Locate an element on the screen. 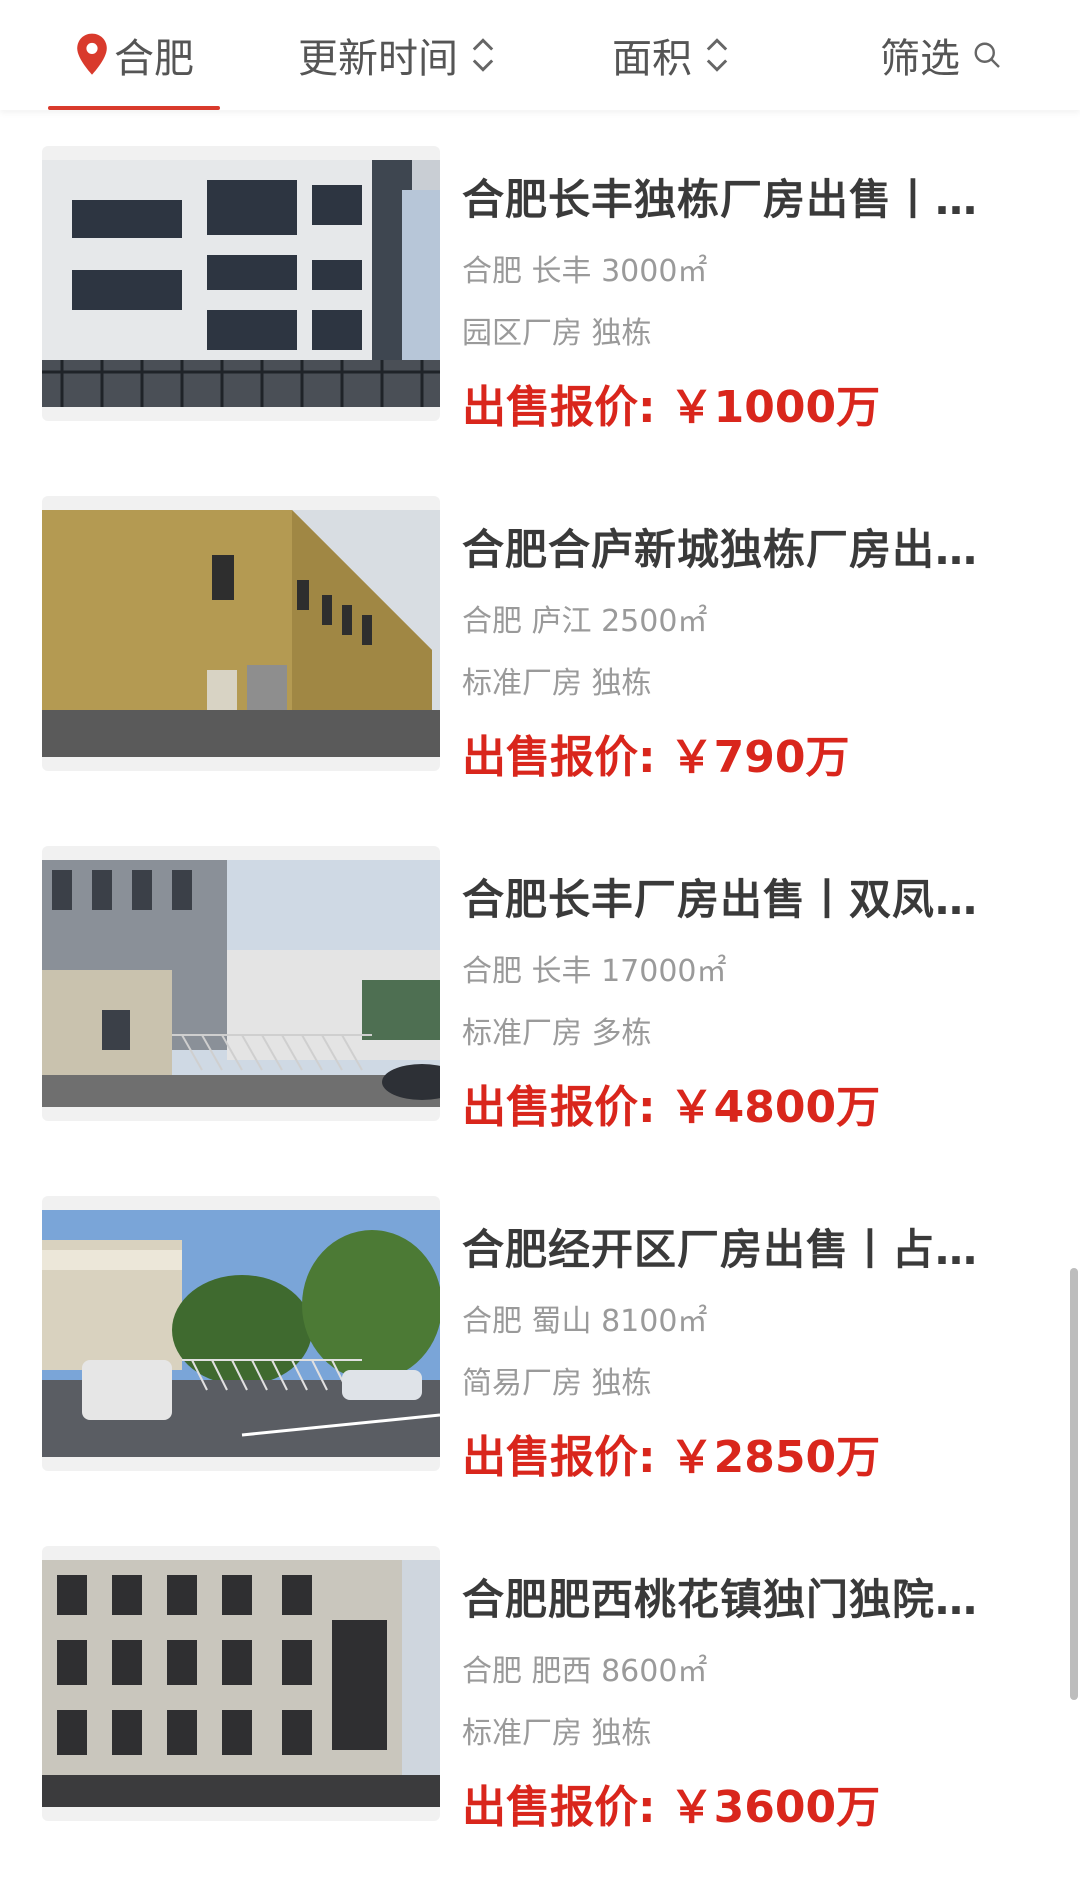 This screenshot has height=1888, width=1080. filter-label: 筛选 is located at coordinates (920, 59).